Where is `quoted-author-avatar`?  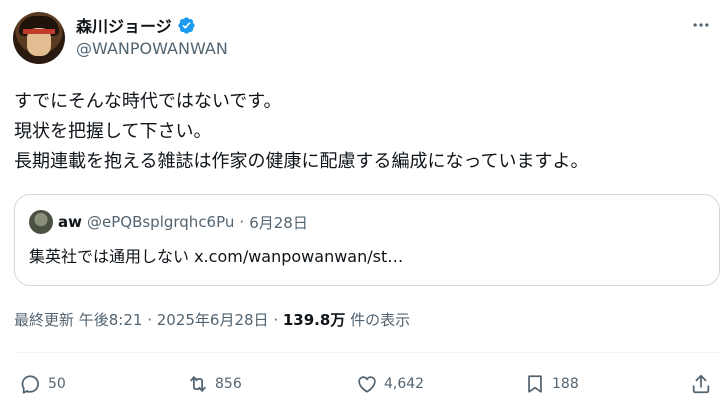
quoted-author-avatar is located at coordinates (41, 222).